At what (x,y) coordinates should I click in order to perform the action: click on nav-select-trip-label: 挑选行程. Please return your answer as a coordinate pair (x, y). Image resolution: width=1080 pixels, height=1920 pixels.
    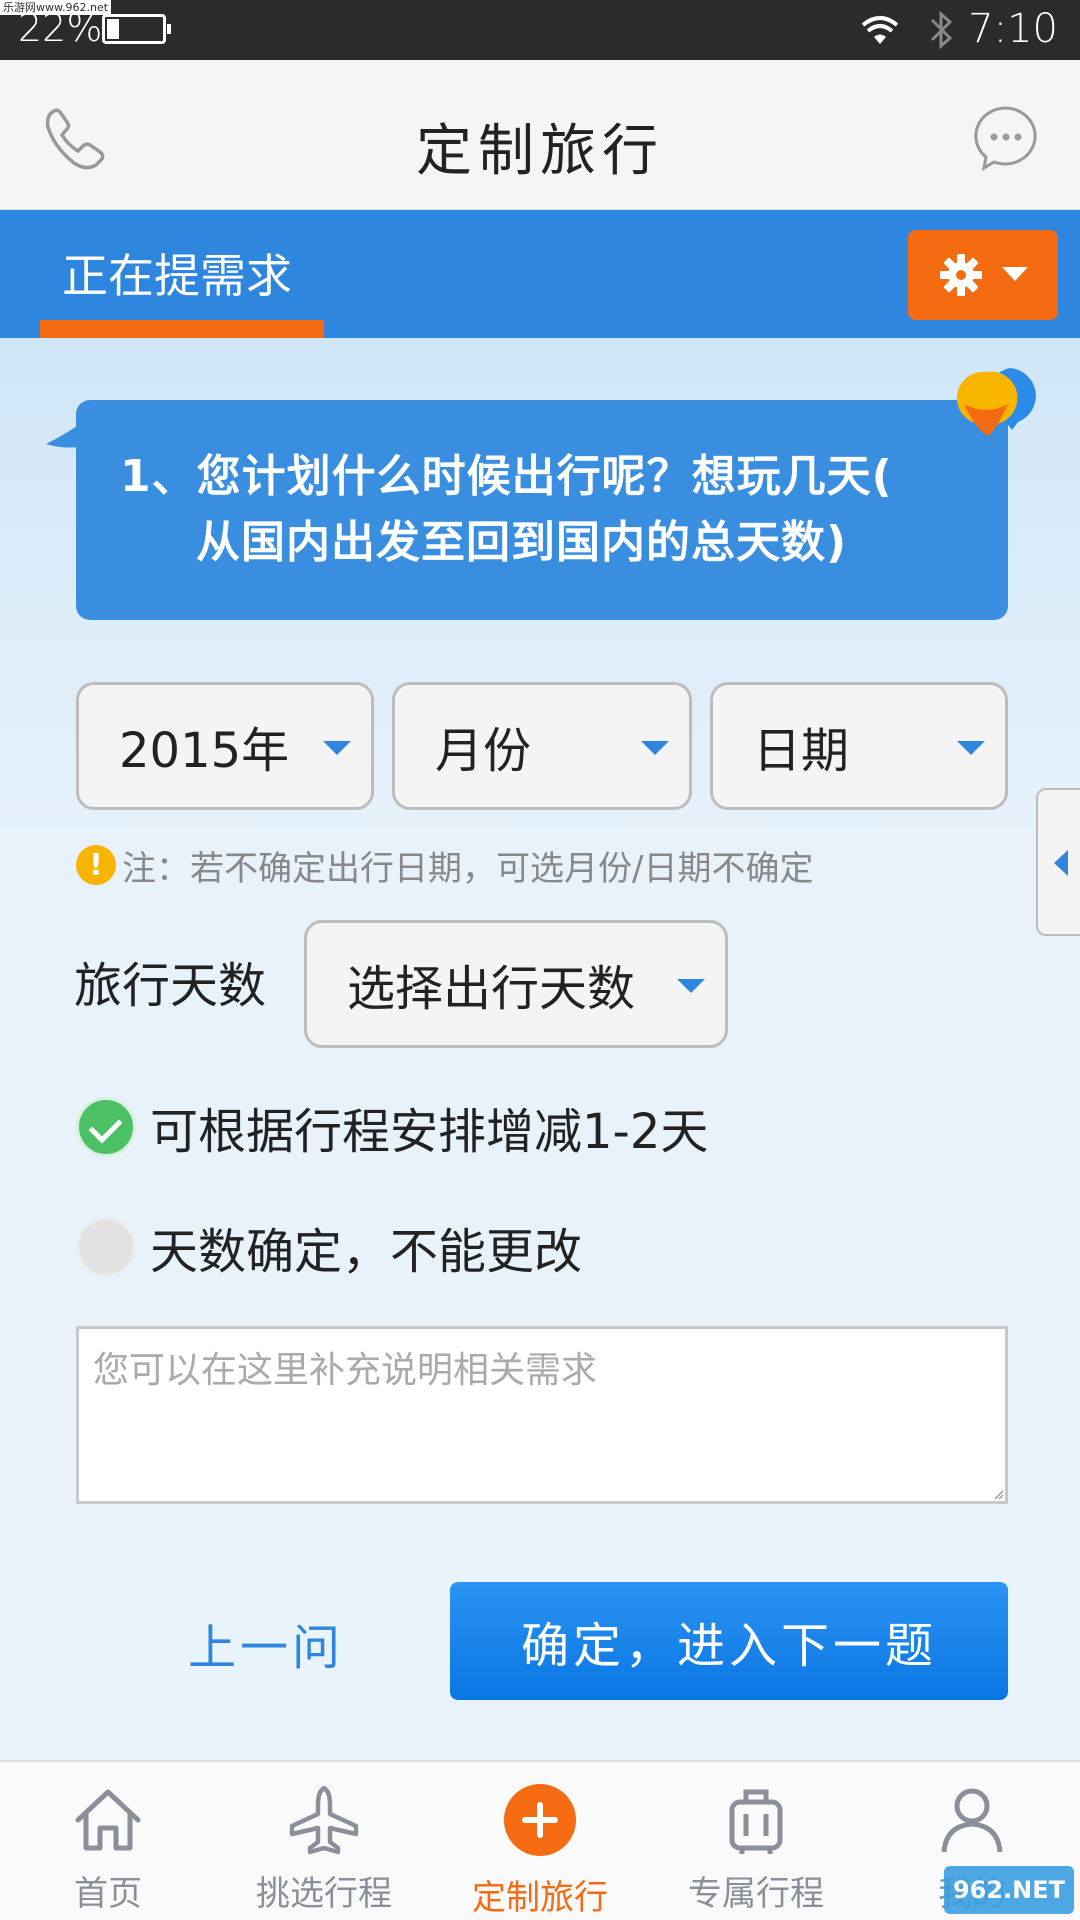
    Looking at the image, I should click on (324, 1894).